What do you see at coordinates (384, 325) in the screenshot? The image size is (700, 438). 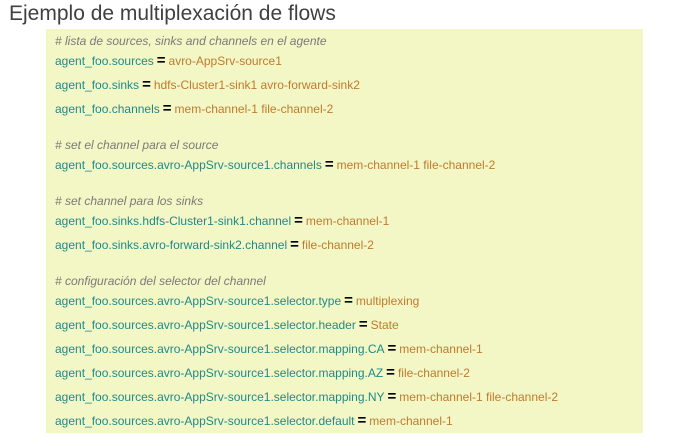 I see `config-value: State` at bounding box center [384, 325].